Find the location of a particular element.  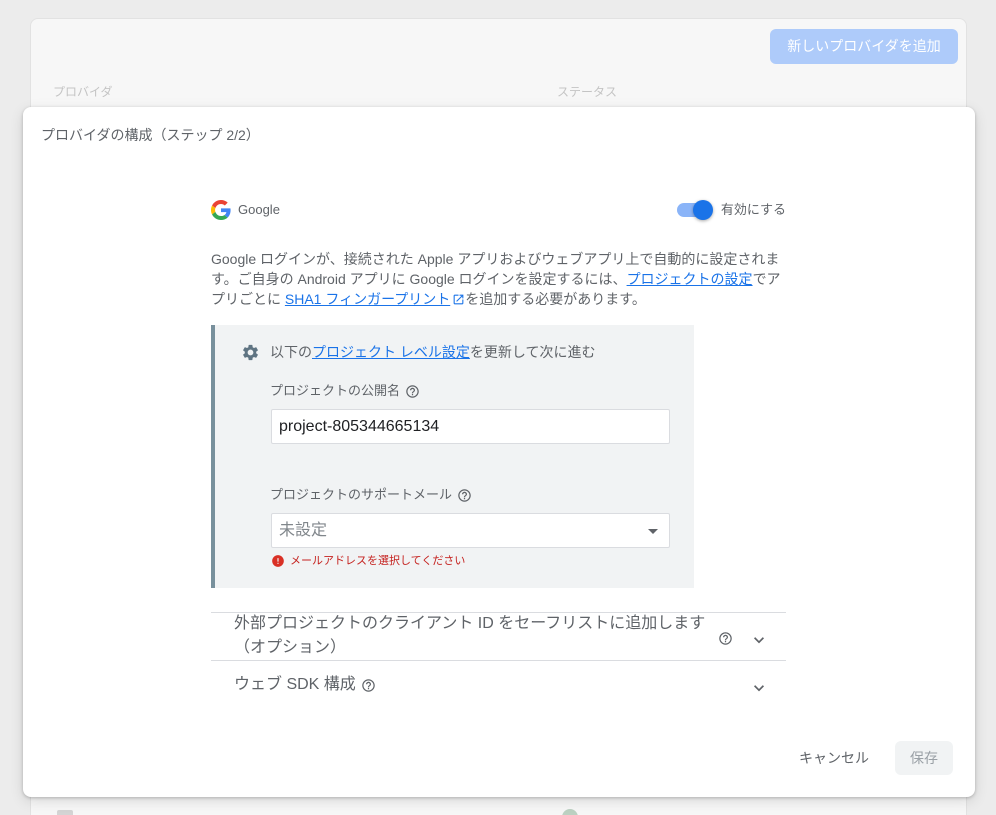

panel-heading: 以下のプロジェクト レベル設定を更新して次に進む is located at coordinates (432, 352).